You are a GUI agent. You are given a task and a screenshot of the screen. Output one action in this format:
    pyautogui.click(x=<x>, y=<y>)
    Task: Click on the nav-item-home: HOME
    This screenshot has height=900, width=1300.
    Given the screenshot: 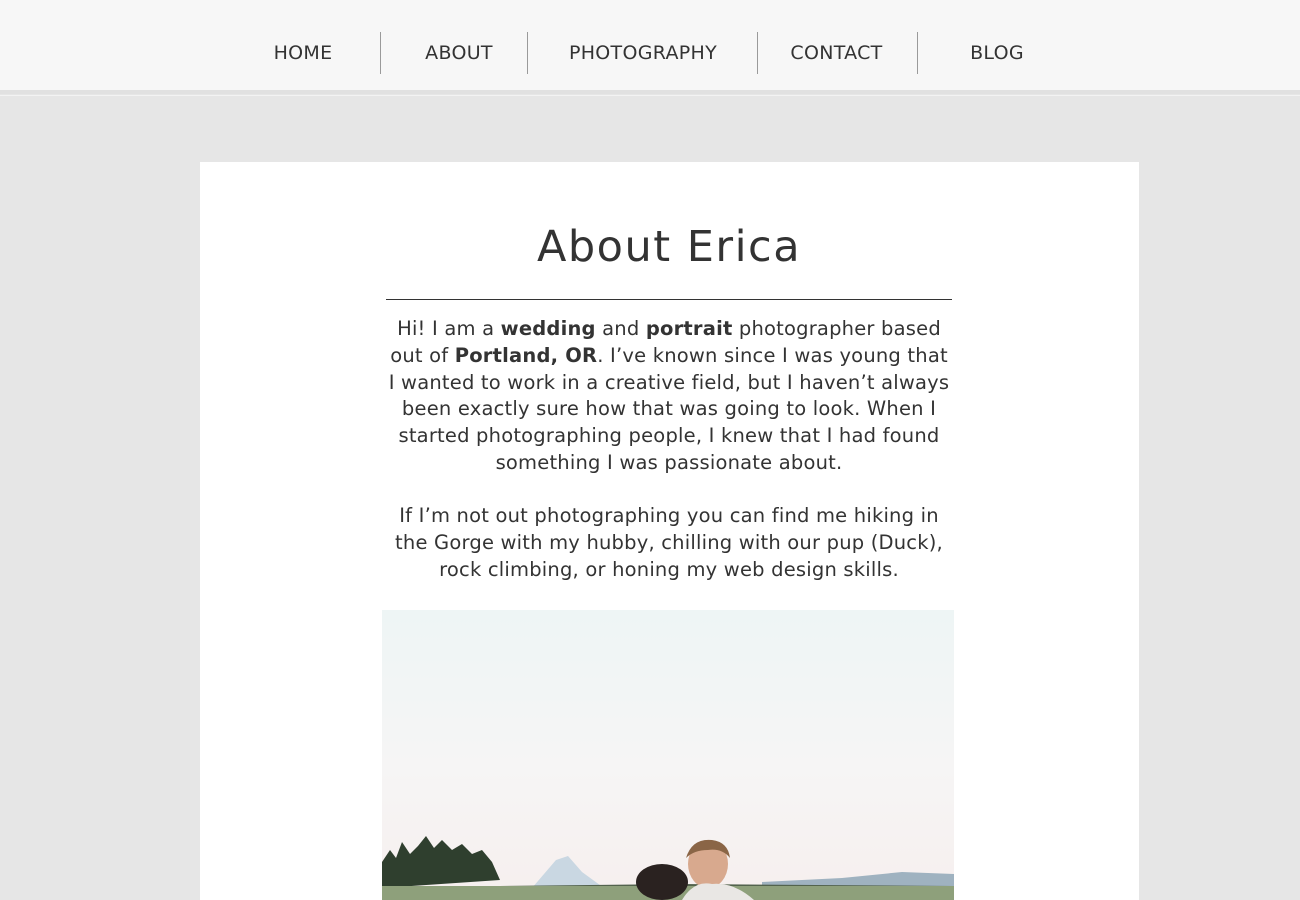 What is the action you would take?
    pyautogui.click(x=303, y=53)
    